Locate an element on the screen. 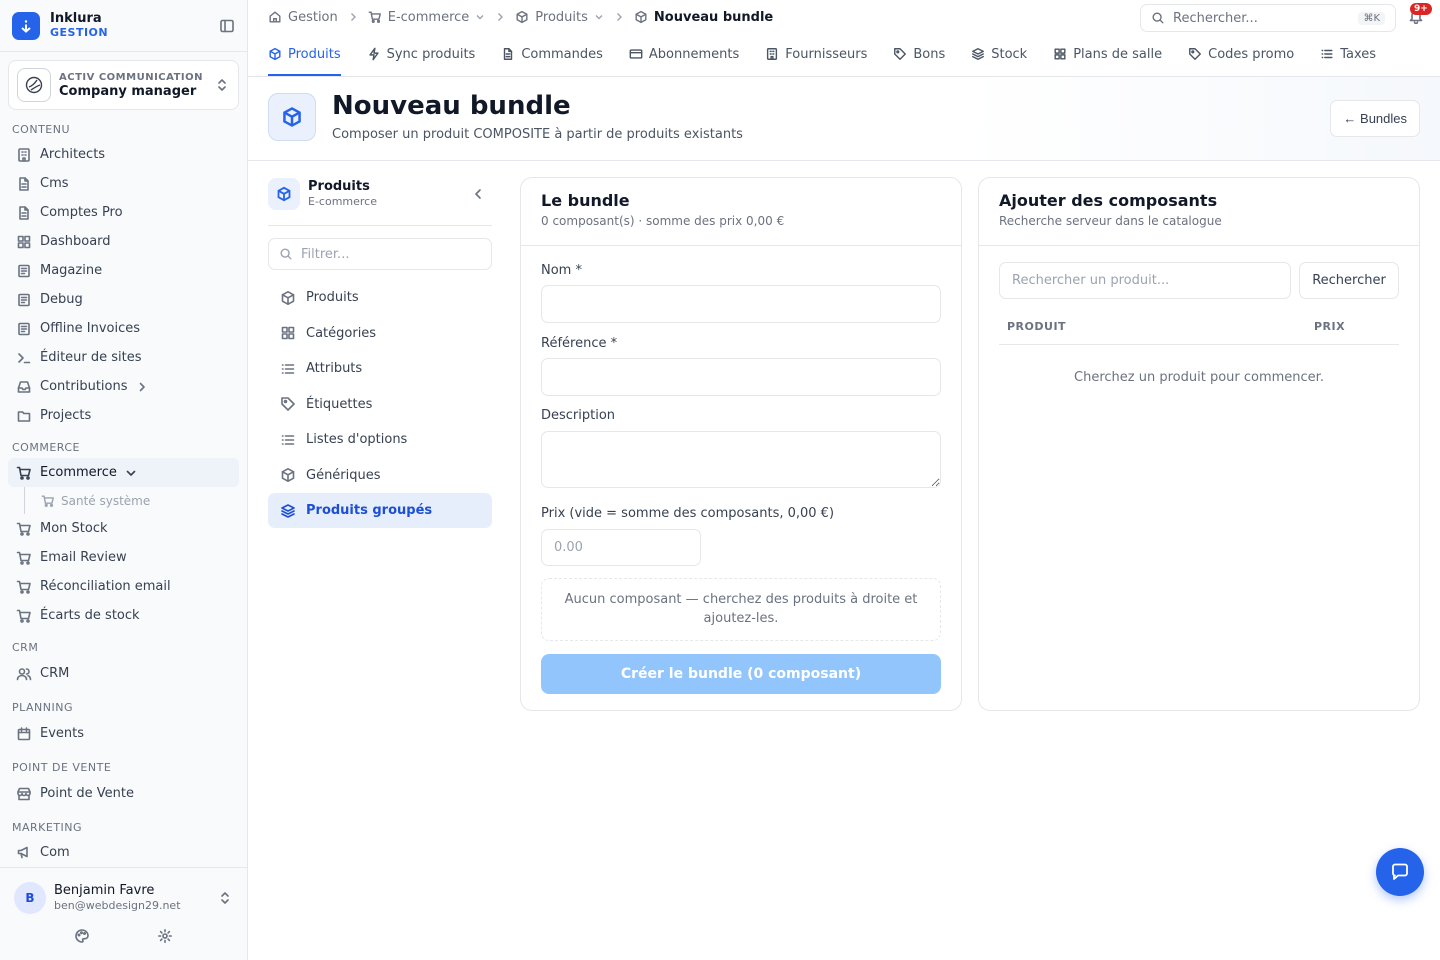 This screenshot has height=960, width=1440. tab-taxes: Taxes is located at coordinates (1348, 55).